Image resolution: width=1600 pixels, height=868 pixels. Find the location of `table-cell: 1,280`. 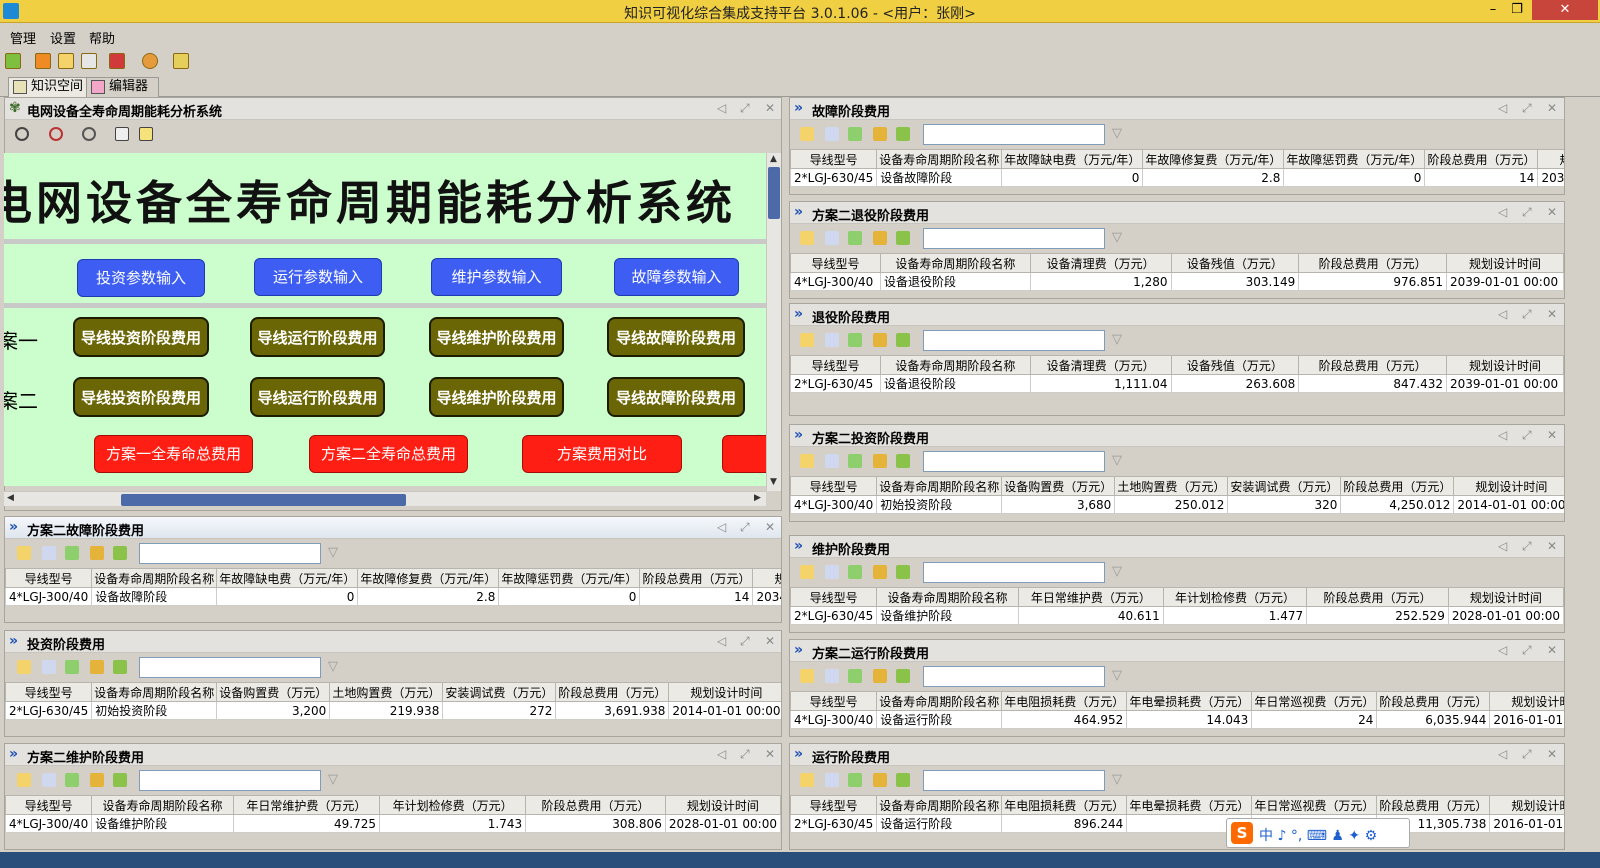

table-cell: 1,280 is located at coordinates (1100, 281).